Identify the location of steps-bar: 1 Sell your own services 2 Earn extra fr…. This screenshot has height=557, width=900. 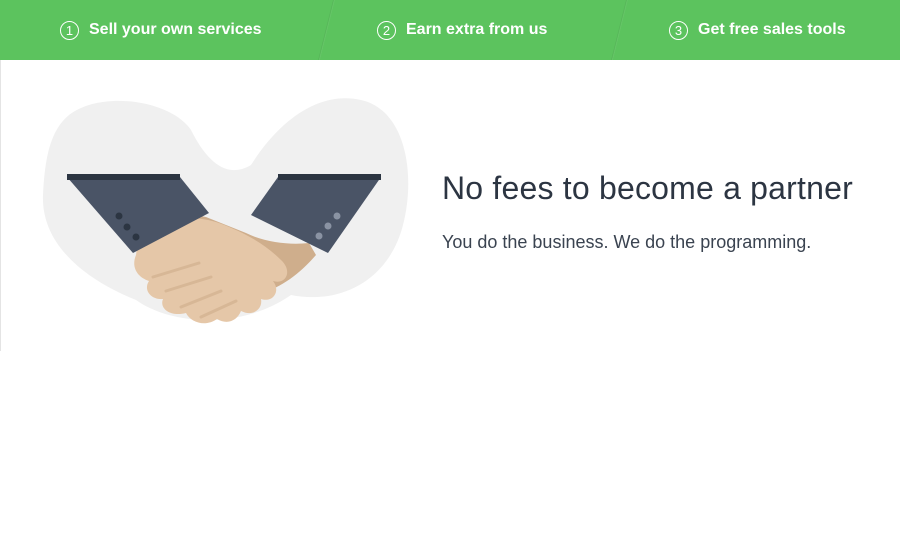
(450, 30).